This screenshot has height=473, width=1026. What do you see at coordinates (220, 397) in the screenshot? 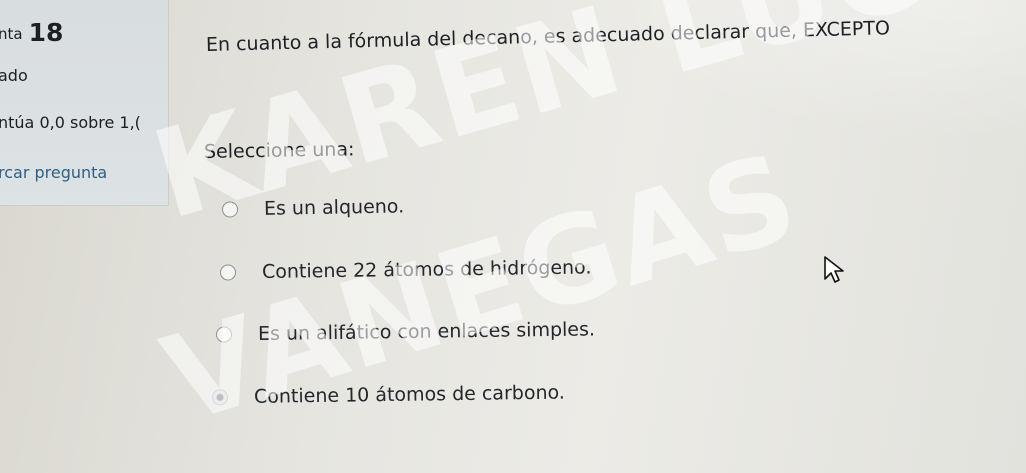
I see `radio-button-selected` at bounding box center [220, 397].